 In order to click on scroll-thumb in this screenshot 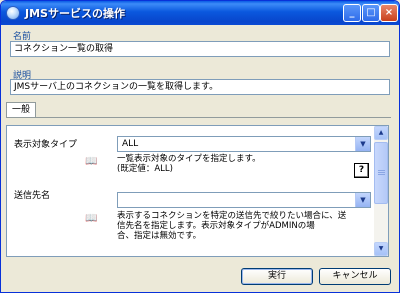, I will do `click(381, 173)`.